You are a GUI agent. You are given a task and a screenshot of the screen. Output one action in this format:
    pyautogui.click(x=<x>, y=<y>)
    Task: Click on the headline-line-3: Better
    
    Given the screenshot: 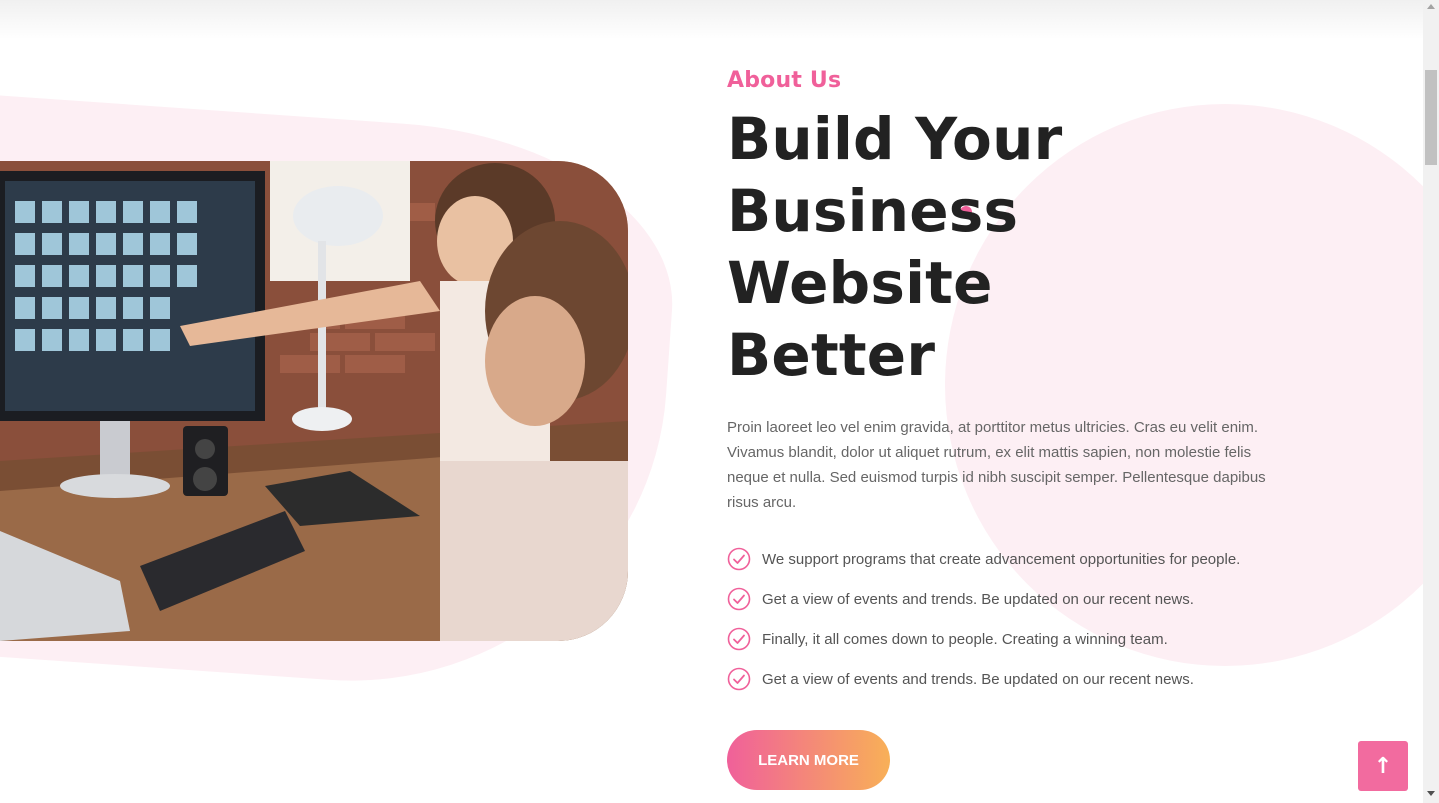 What is the action you would take?
    pyautogui.click(x=831, y=355)
    